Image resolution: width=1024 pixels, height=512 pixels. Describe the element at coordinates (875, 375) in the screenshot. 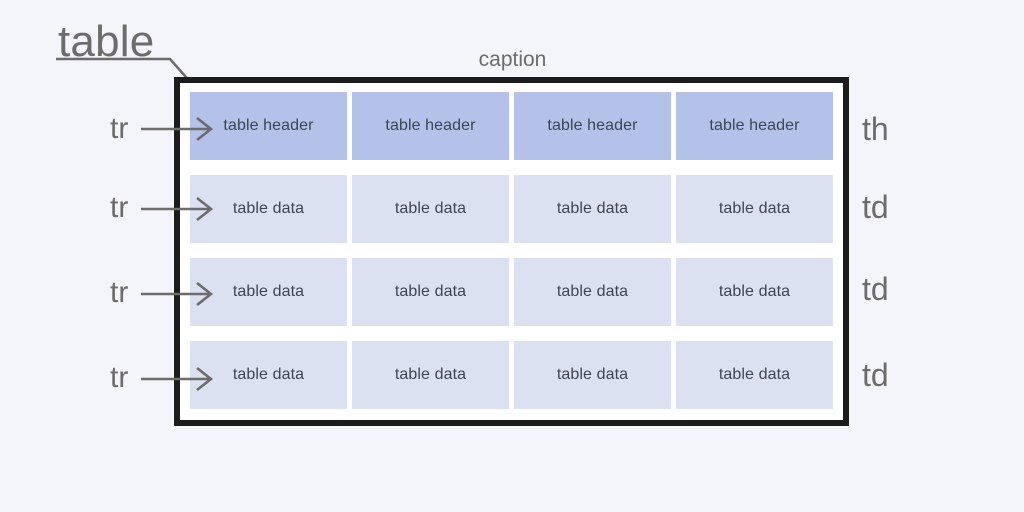

I see `side-label-td-3: td` at that location.